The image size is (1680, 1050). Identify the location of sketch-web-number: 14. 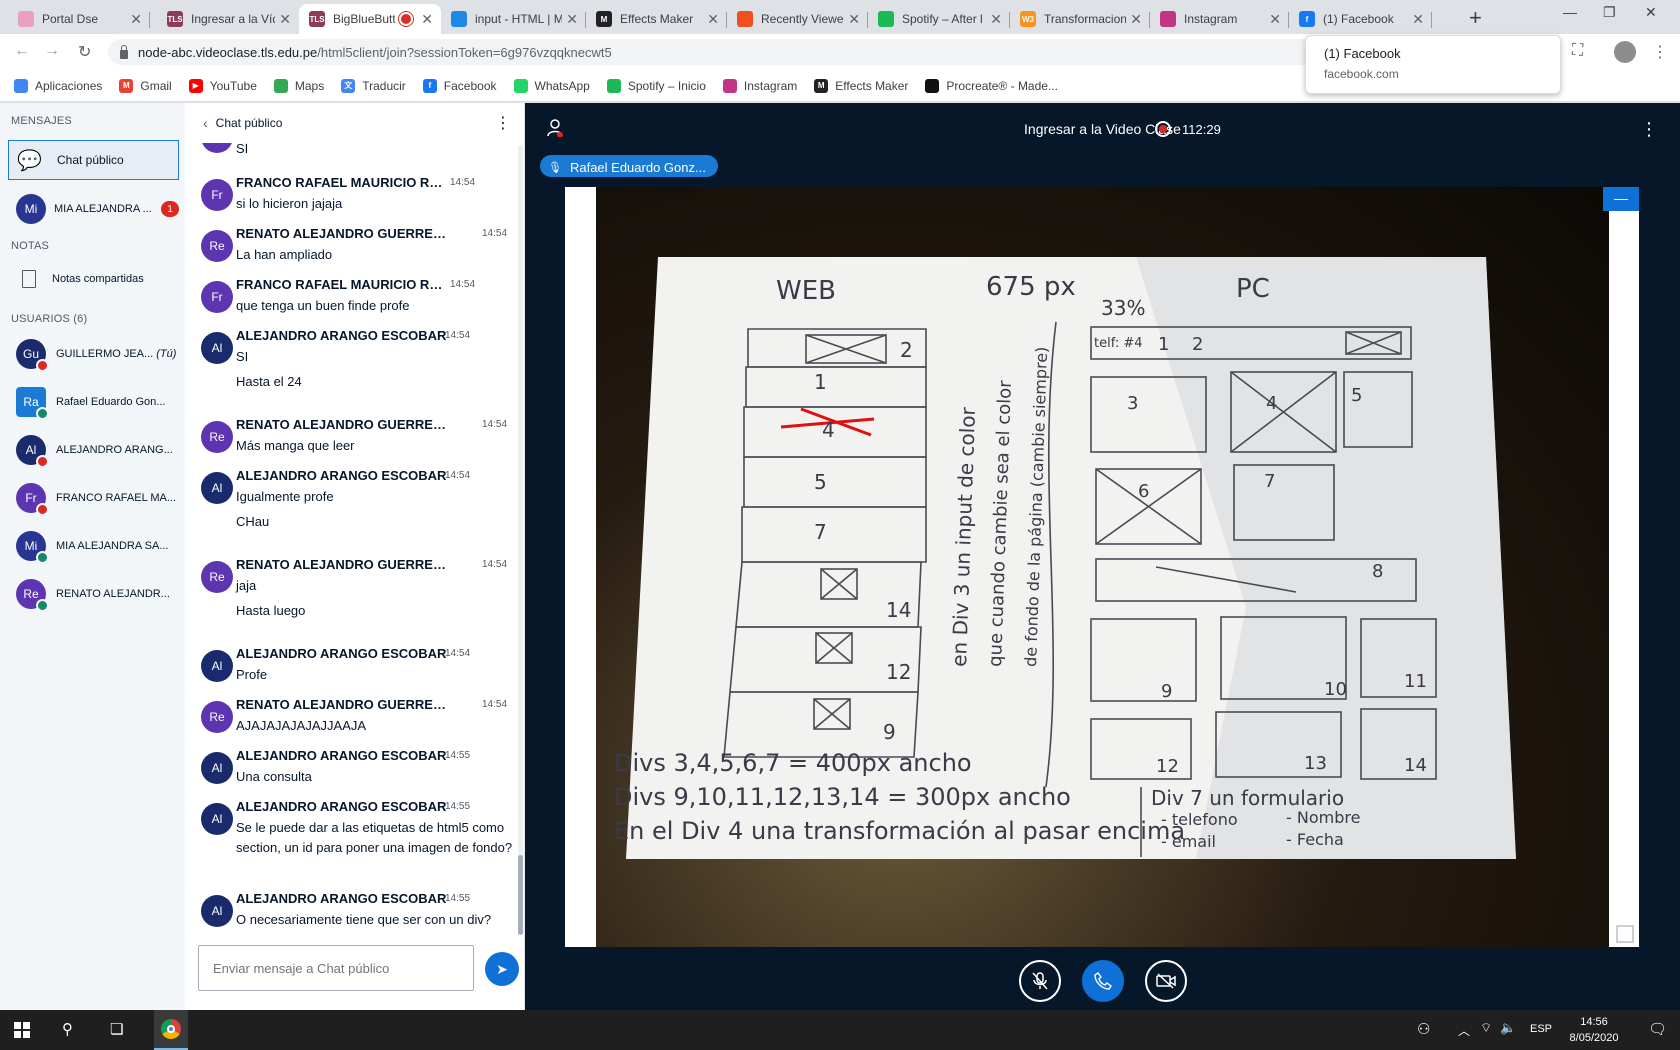
(898, 610).